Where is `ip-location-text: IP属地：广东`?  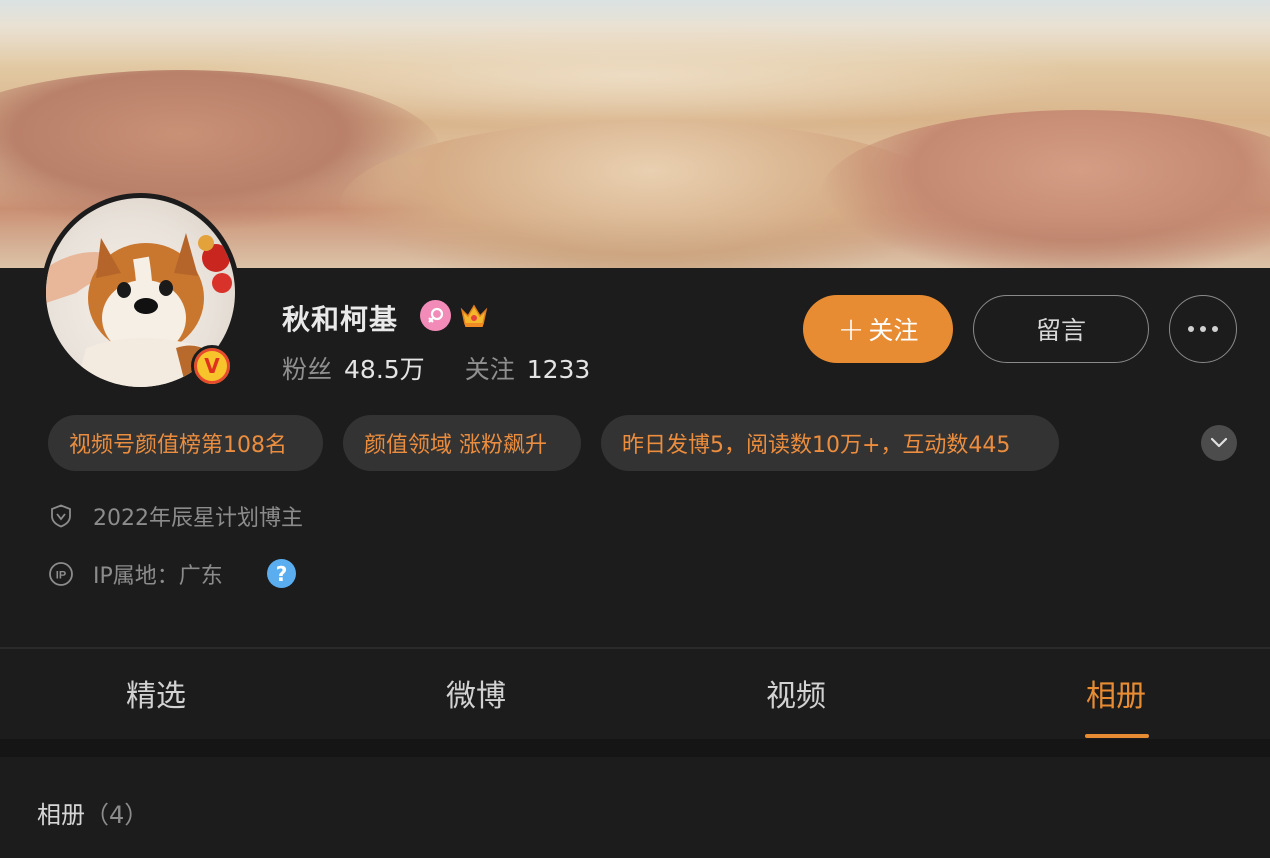 ip-location-text: IP属地：广东 is located at coordinates (158, 576).